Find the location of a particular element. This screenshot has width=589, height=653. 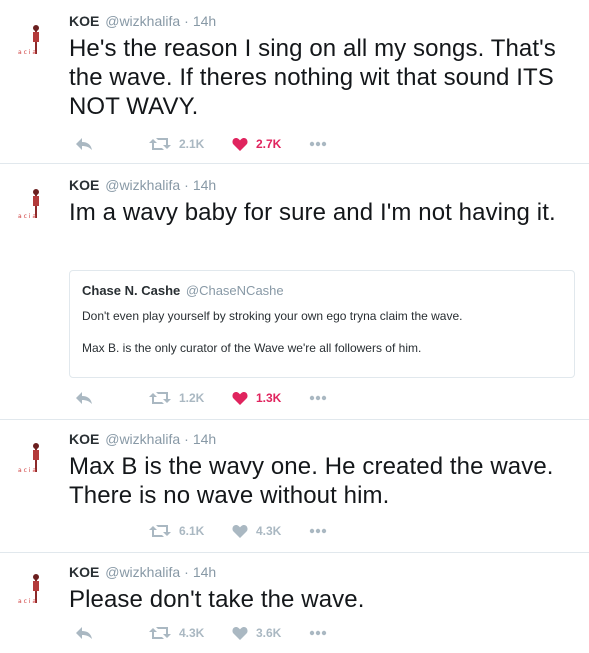

retweet-button: 4.3K is located at coordinates (176, 633).